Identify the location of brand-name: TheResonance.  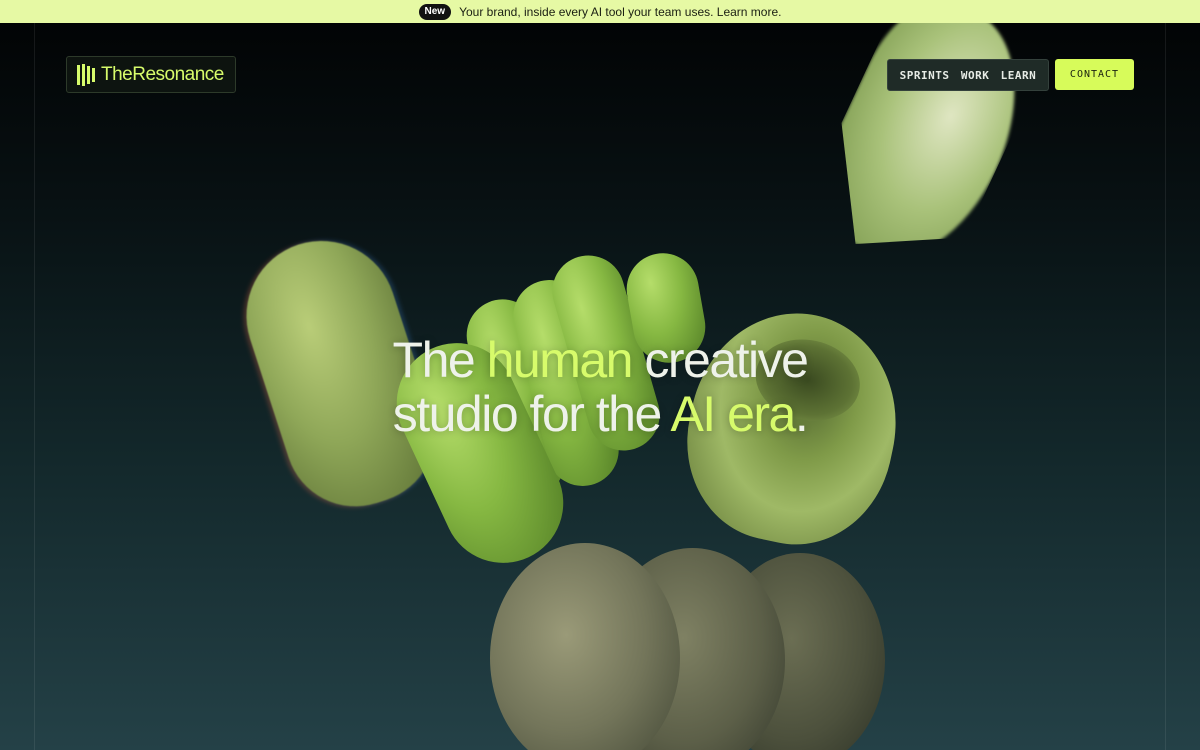
(162, 74).